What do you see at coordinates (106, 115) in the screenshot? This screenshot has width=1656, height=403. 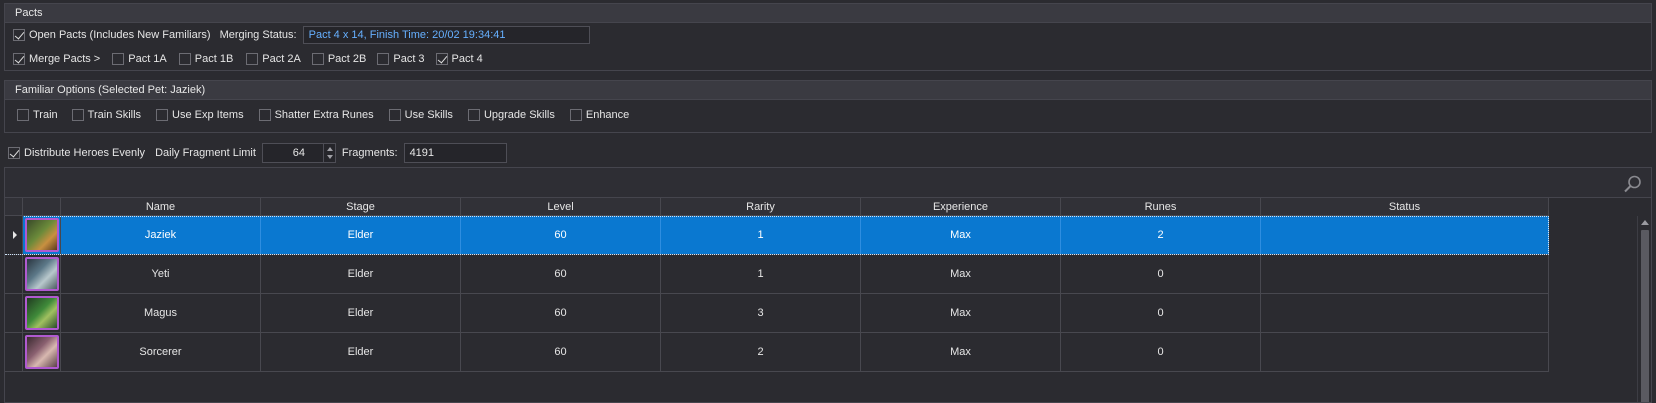 I see `familiar-train-skills-checkbox: Train Skills` at bounding box center [106, 115].